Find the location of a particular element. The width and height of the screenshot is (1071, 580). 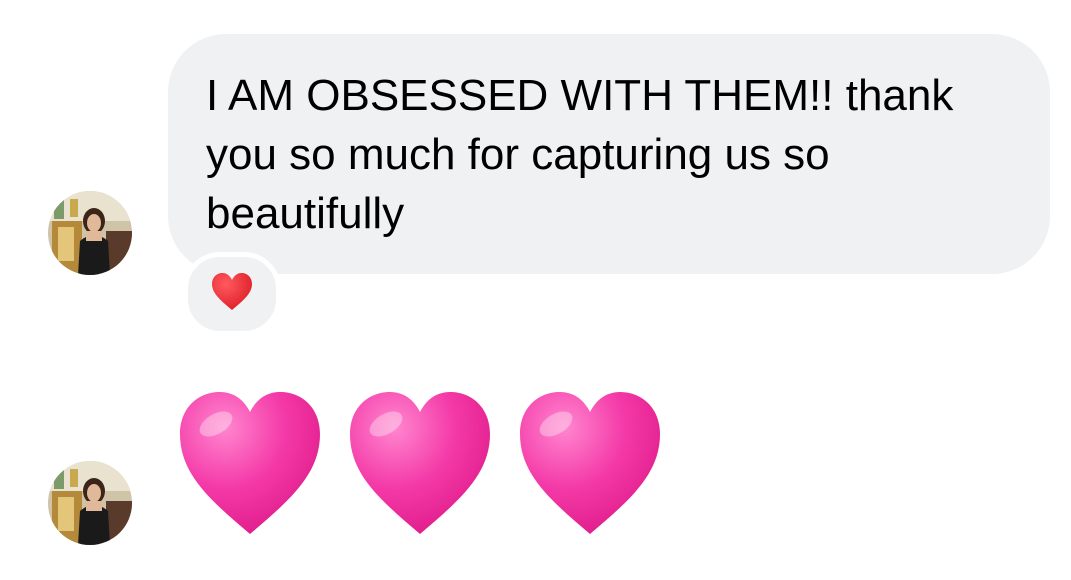

emoji-message is located at coordinates (420, 468).